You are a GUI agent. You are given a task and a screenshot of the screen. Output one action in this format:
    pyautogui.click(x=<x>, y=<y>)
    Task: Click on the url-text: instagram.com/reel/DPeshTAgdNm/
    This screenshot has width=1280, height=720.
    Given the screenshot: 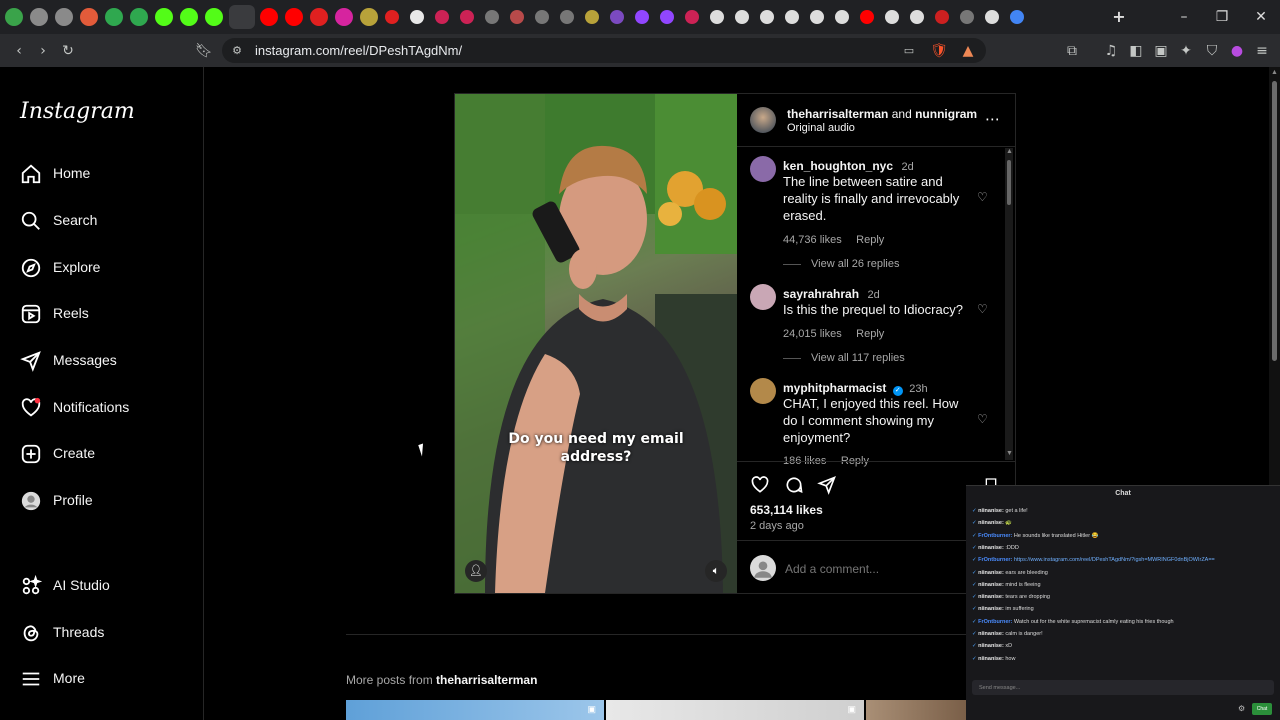 What is the action you would take?
    pyautogui.click(x=358, y=50)
    